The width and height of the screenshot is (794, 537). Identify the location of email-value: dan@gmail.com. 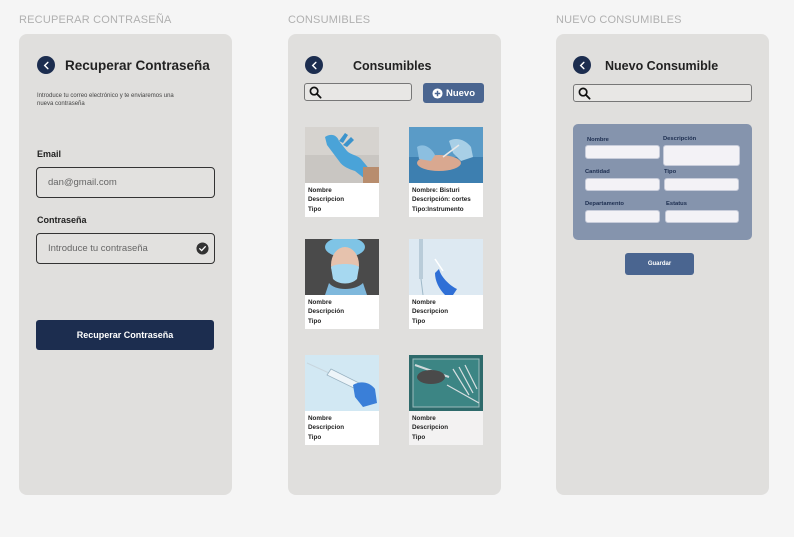
(82, 182).